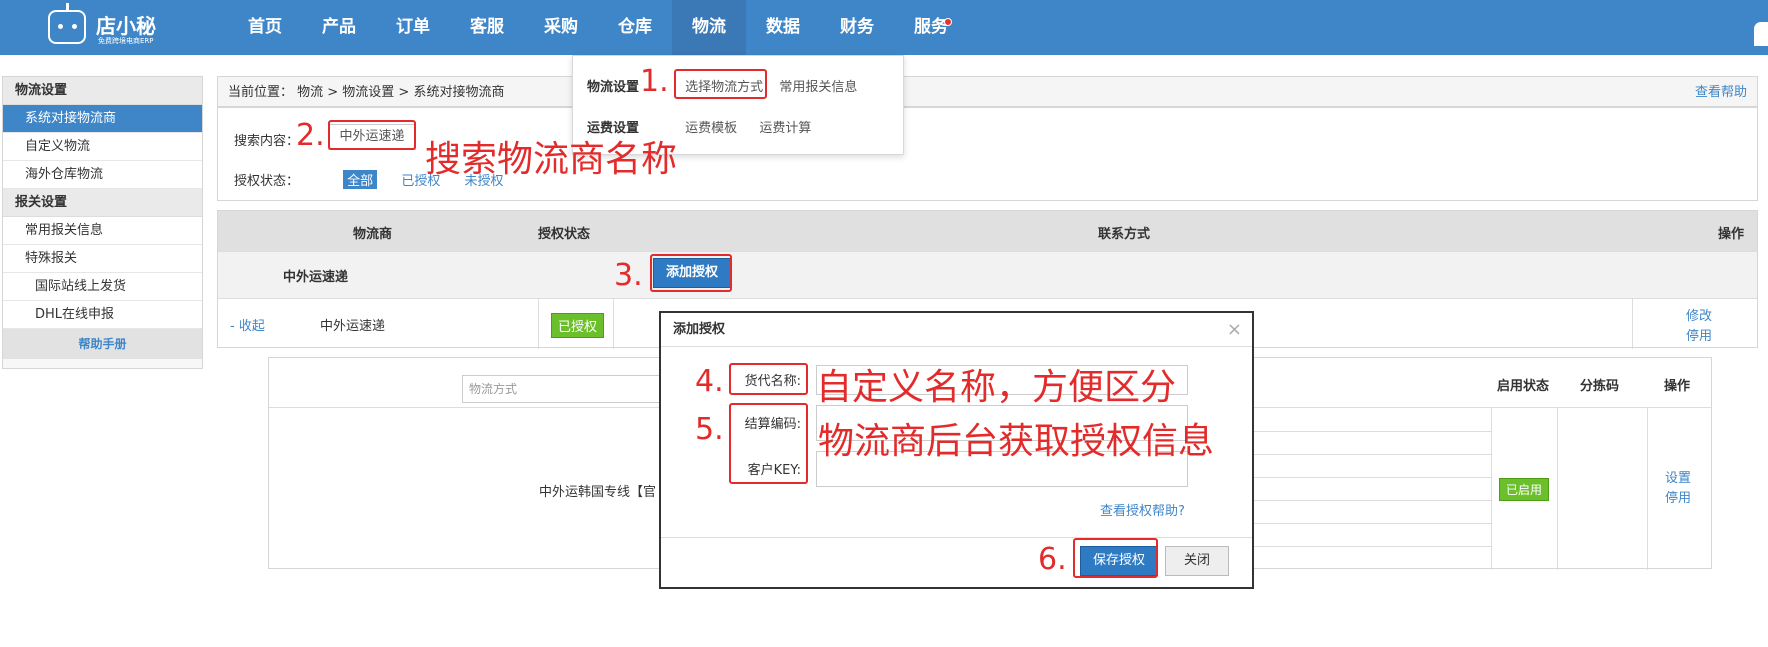 The width and height of the screenshot is (1768, 647). I want to click on sidebar-item-dhl: DHL在线申报, so click(102, 315).